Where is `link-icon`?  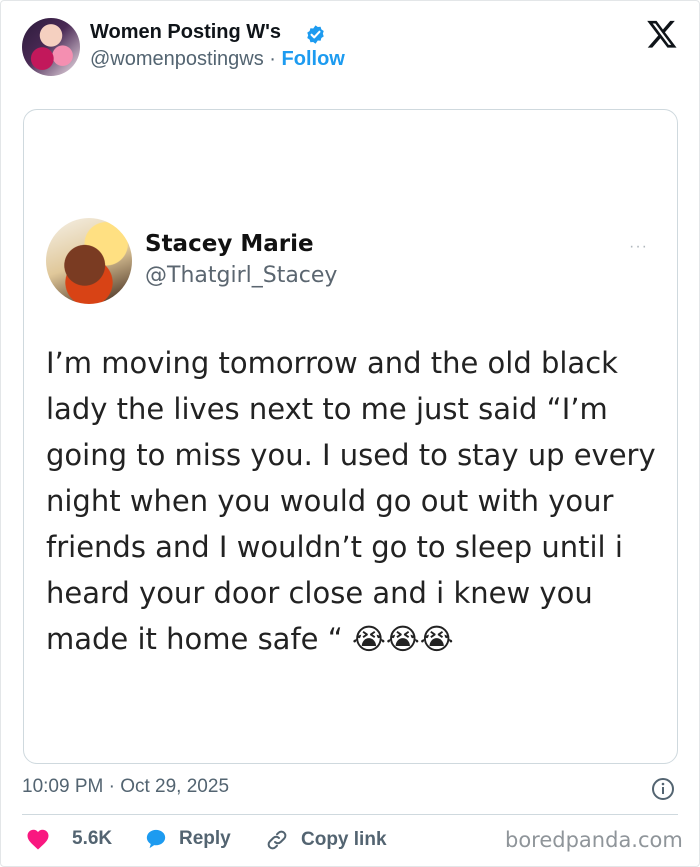 link-icon is located at coordinates (277, 840).